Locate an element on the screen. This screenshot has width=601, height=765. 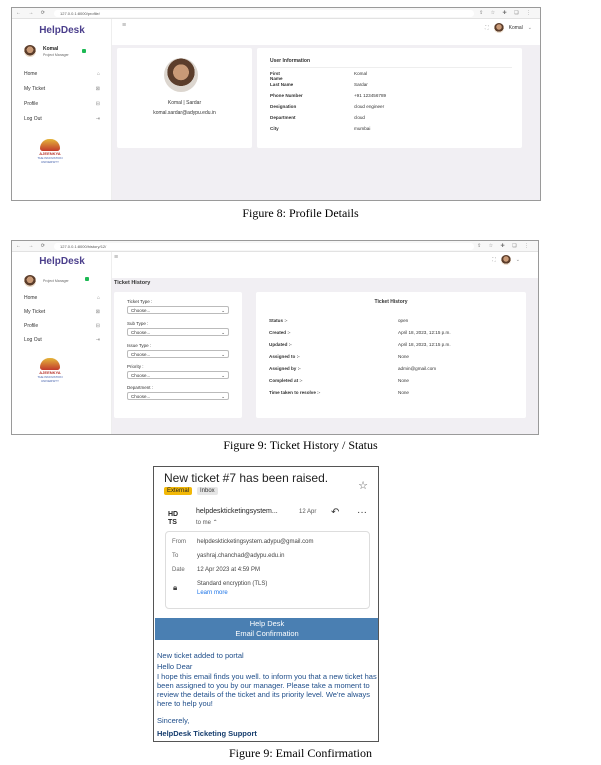
history-key: Assigned by :- is located at coordinates (285, 368).